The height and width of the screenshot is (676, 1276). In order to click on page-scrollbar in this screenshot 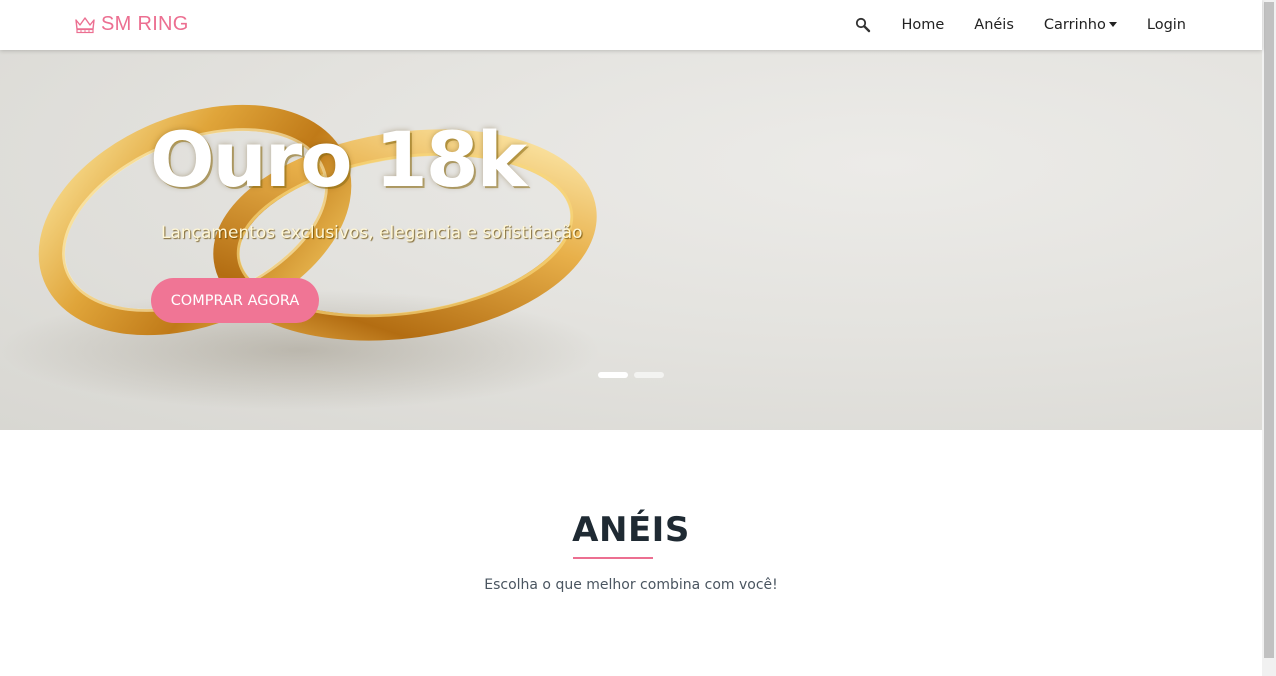, I will do `click(1269, 338)`.